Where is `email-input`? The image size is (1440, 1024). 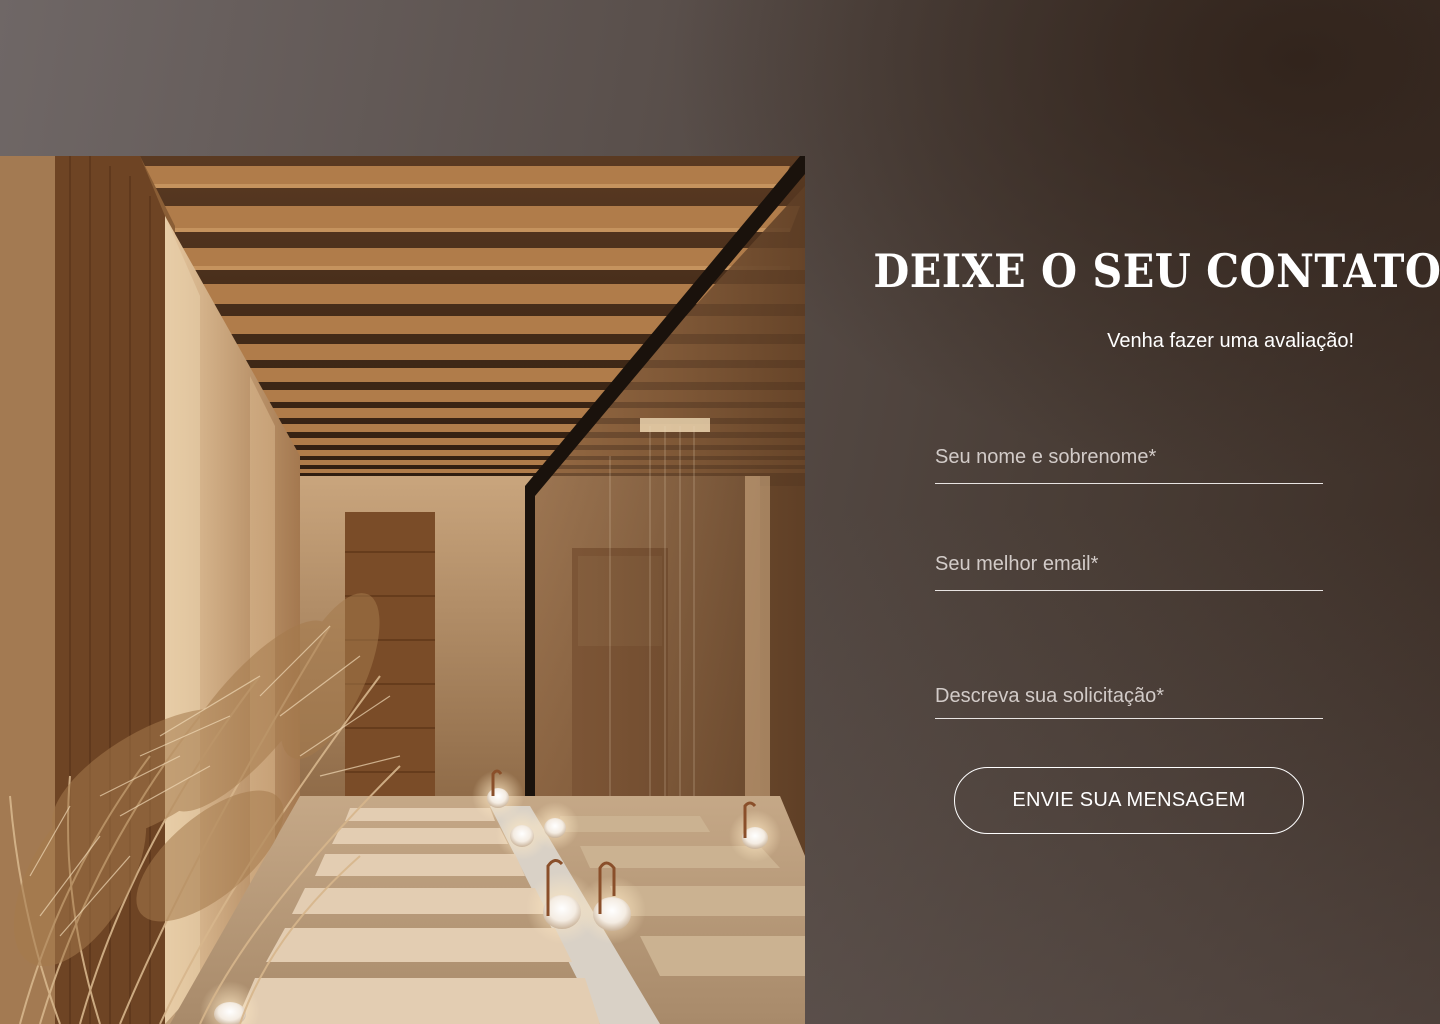
email-input is located at coordinates (1129, 571).